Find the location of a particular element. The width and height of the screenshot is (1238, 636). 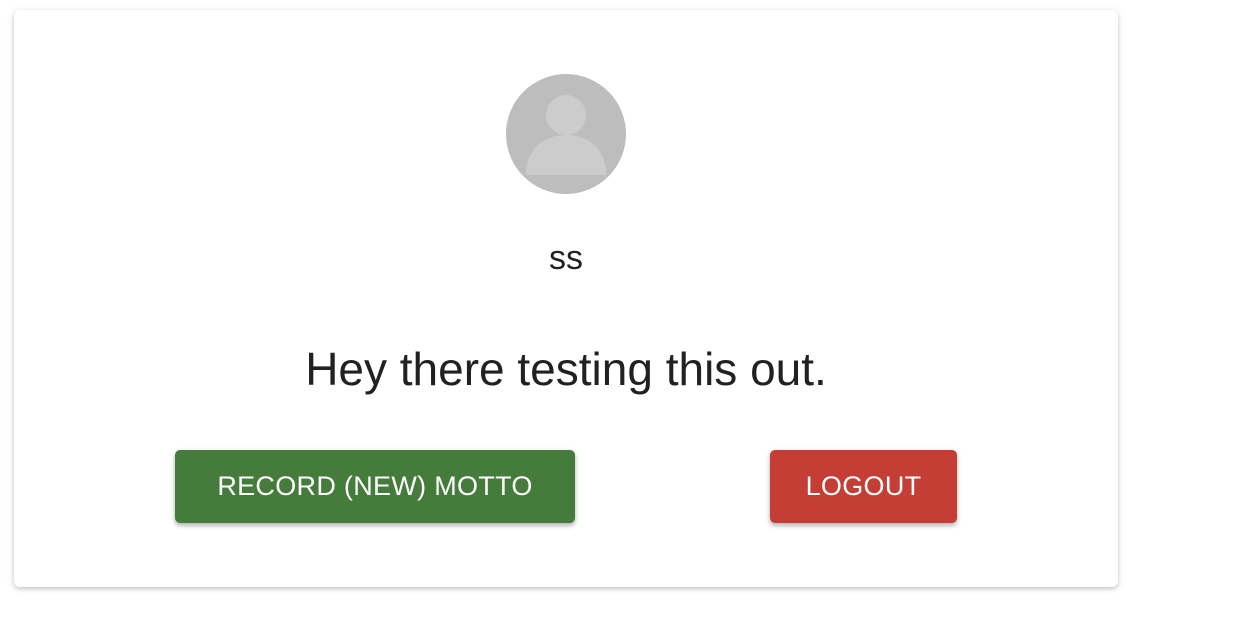

username: ss is located at coordinates (566, 258).